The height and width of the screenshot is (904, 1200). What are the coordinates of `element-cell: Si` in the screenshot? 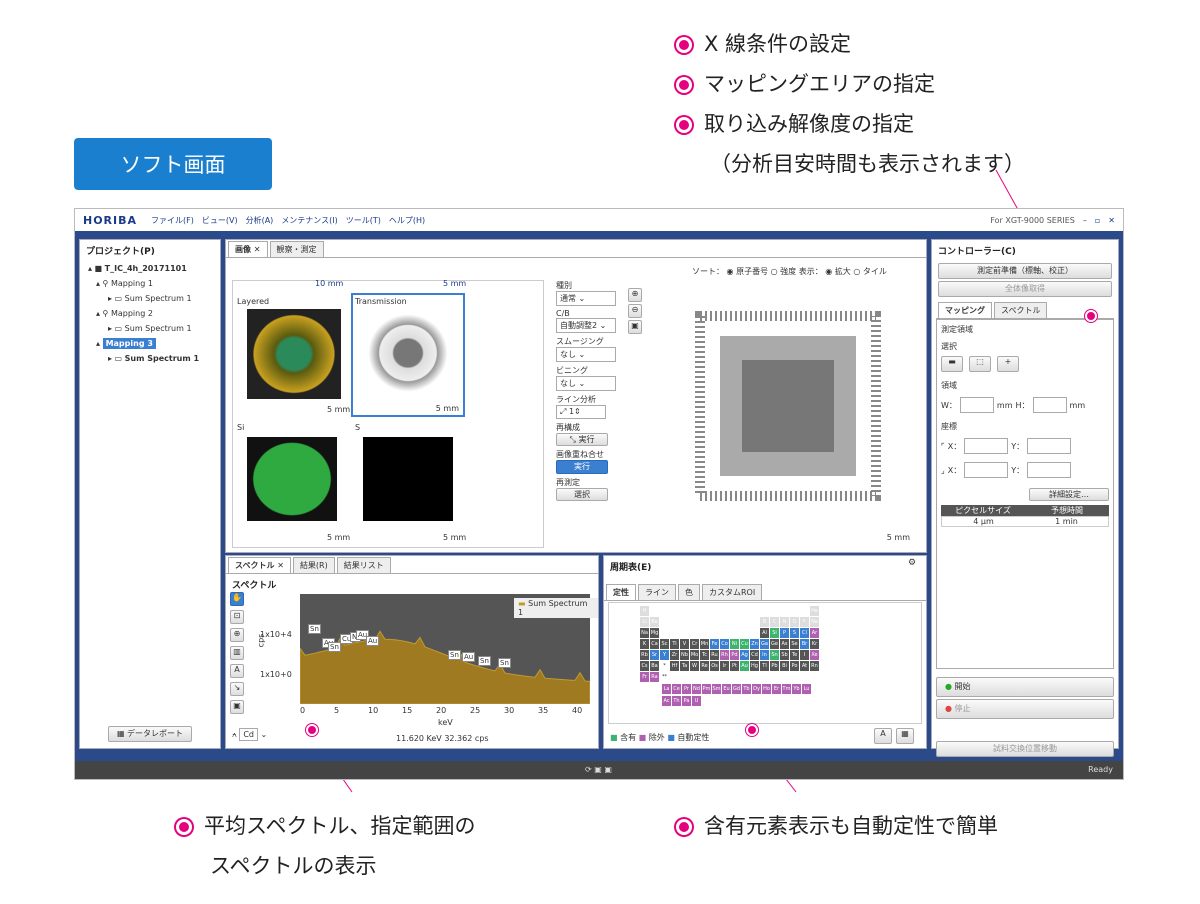 It's located at (774, 633).